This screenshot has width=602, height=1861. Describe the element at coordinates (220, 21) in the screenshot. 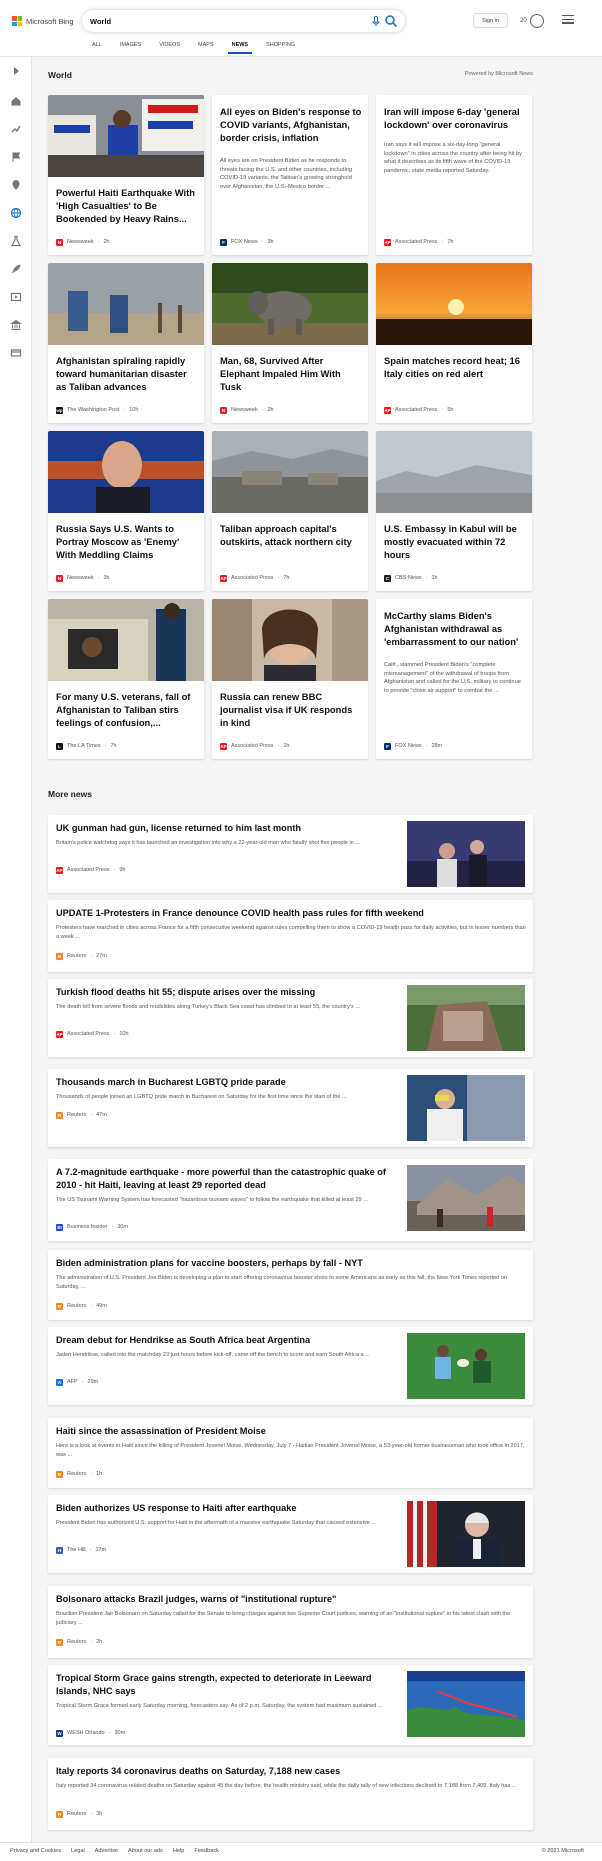

I see `search-input` at that location.